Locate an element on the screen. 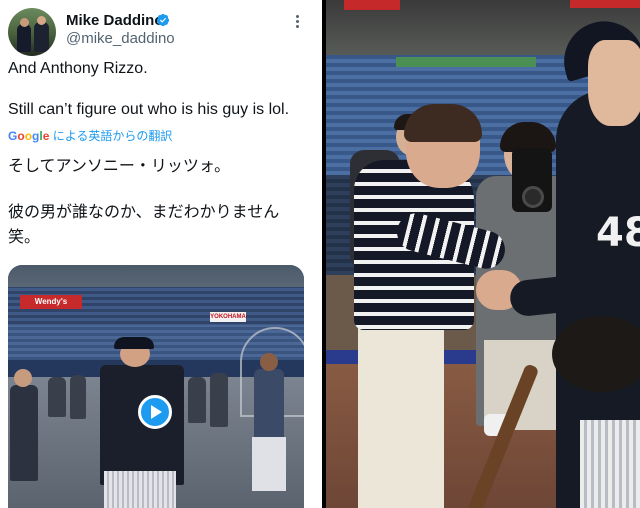 The height and width of the screenshot is (508, 640). author-avatar is located at coordinates (32, 32).